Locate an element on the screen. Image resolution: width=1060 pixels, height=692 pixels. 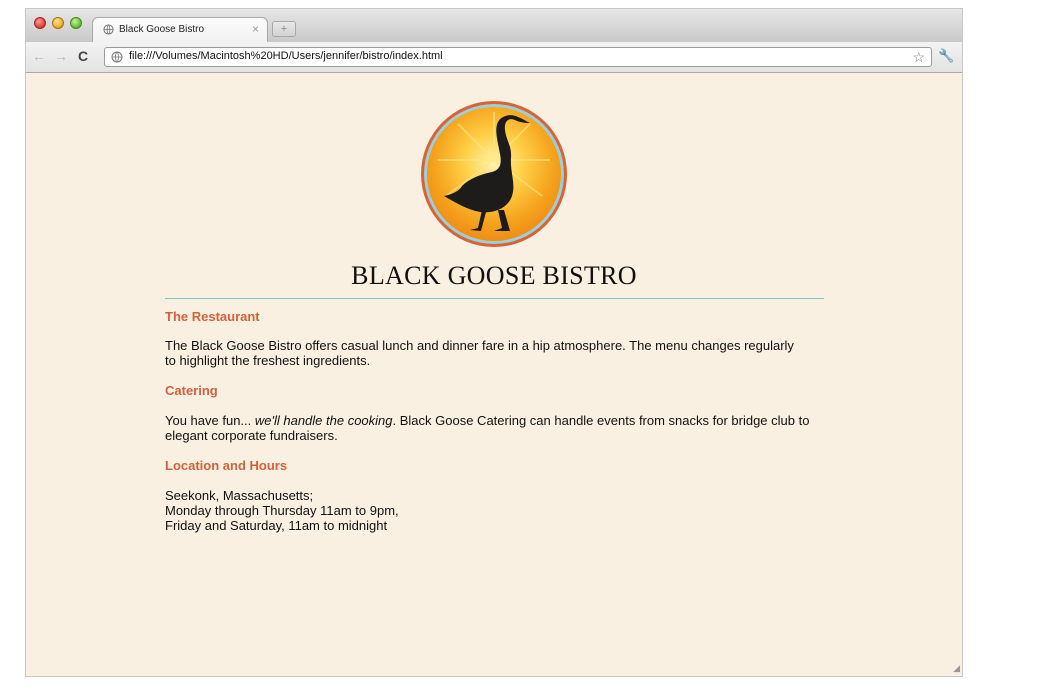
tab-black-goose-bistro: Black Goose Bistro × is located at coordinates (180, 30).